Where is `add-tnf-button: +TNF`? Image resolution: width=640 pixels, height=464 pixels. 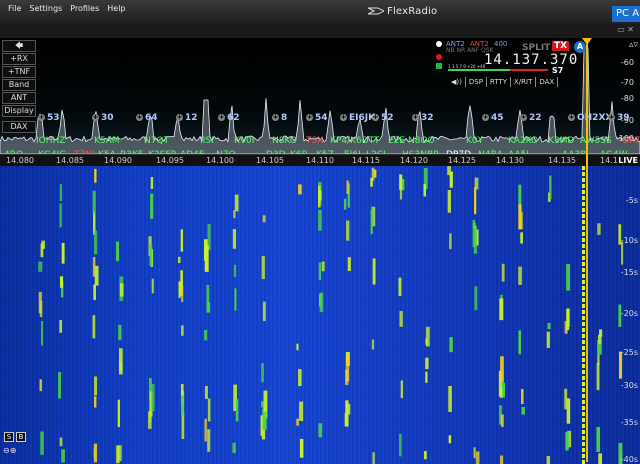 add-tnf-button: +TNF is located at coordinates (19, 72).